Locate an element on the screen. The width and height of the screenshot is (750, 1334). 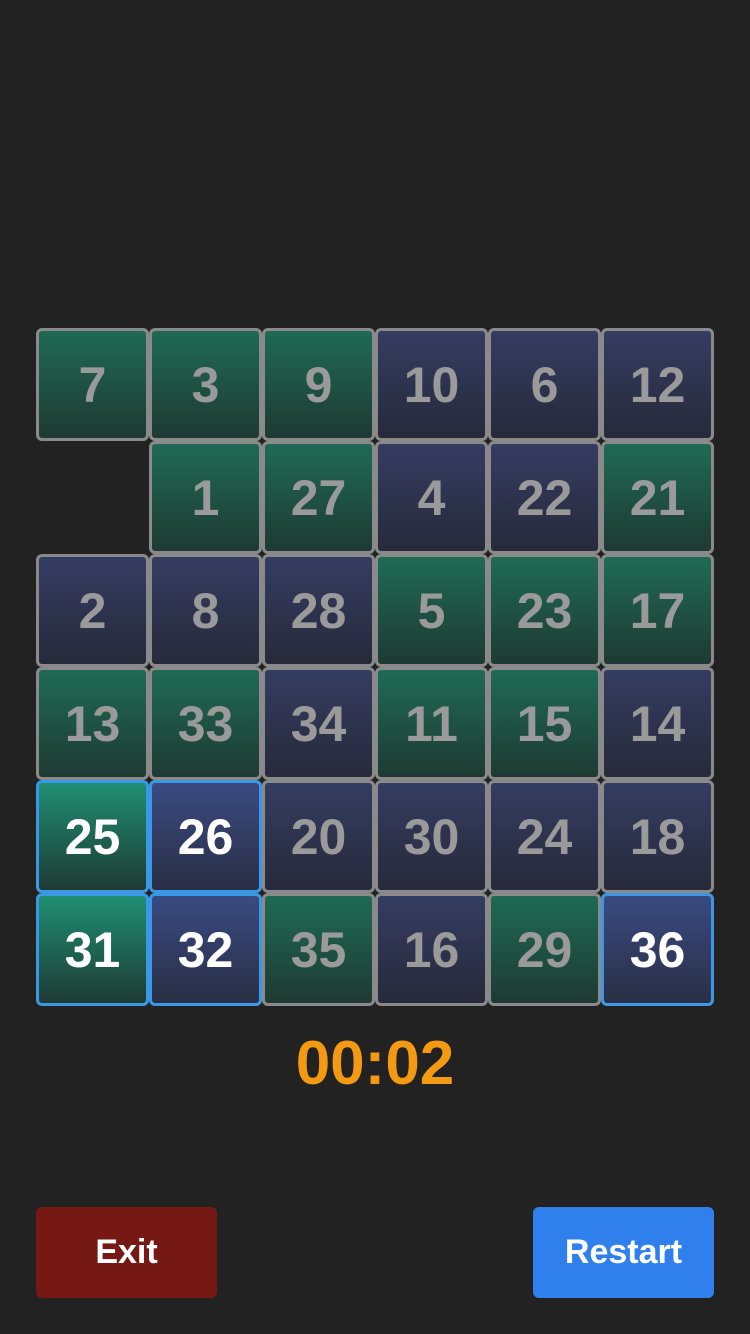
empty-slot is located at coordinates (92, 497).